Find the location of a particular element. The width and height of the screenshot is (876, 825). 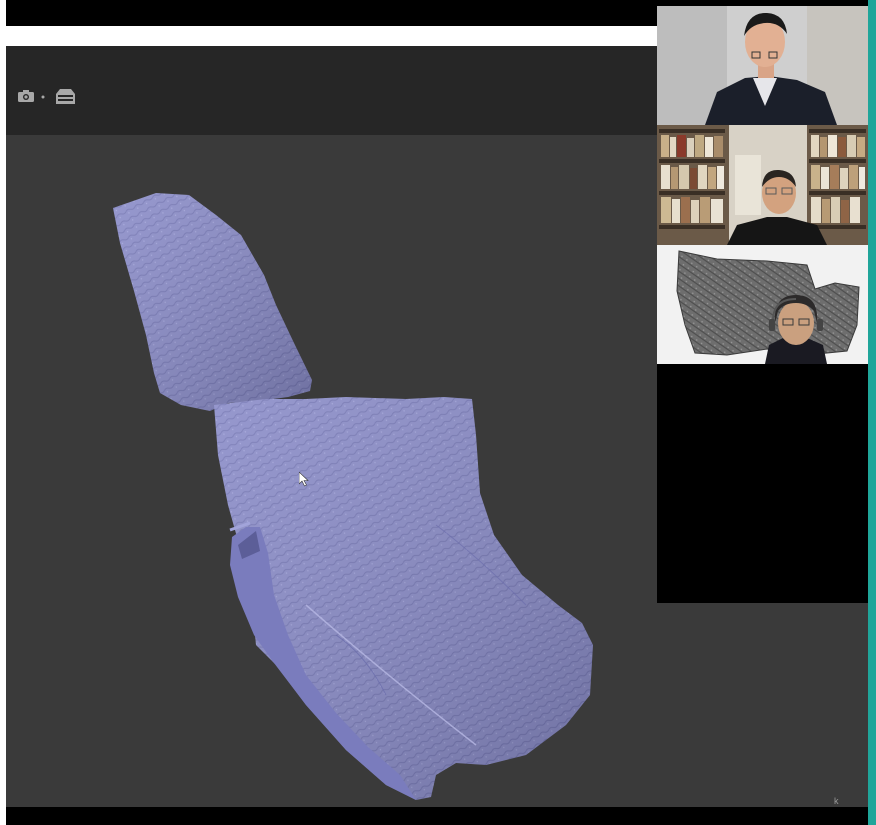

camera-icon is located at coordinates (26, 96).